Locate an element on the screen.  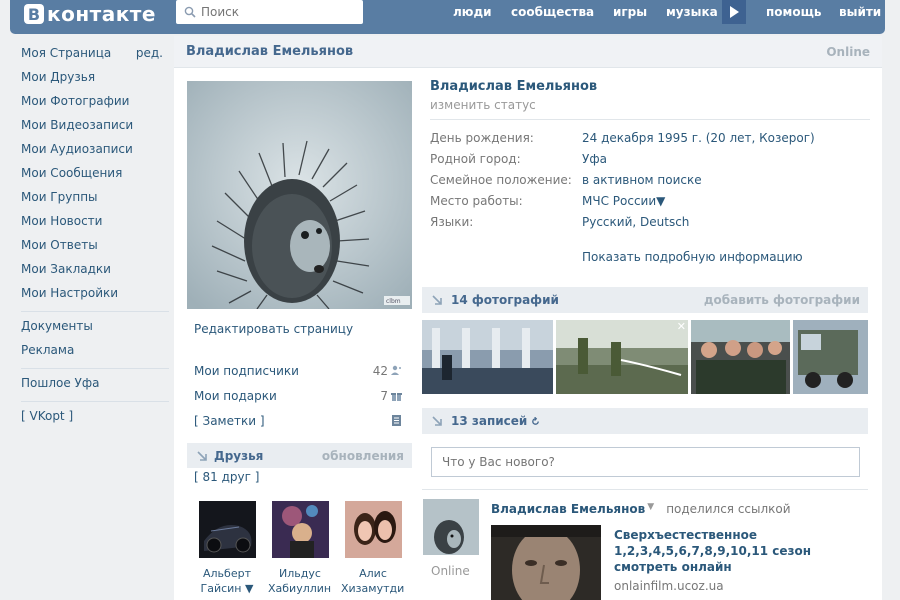
svg-text: clbm is located at coordinates (393, 301).